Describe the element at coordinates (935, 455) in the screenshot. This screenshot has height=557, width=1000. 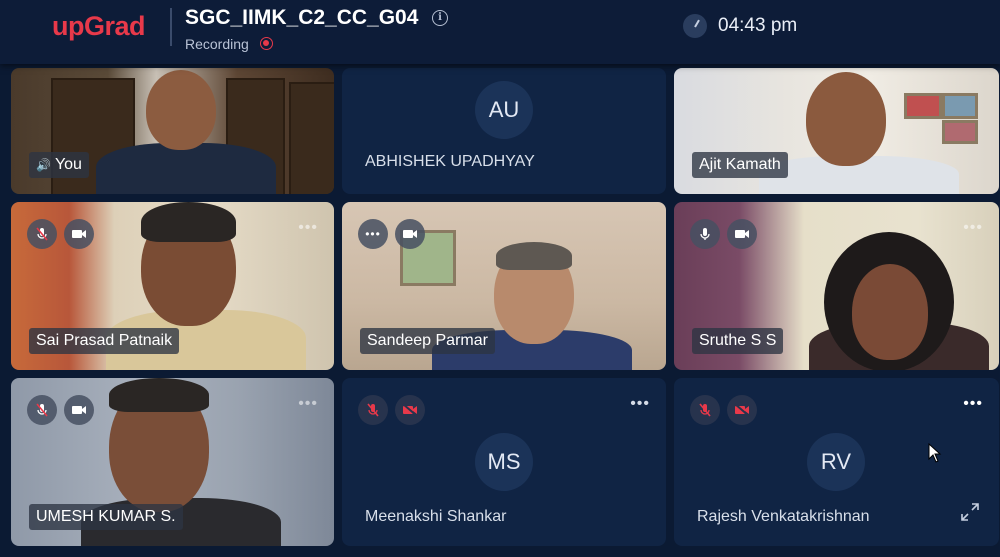
I see `mouse-cursor-icon` at that location.